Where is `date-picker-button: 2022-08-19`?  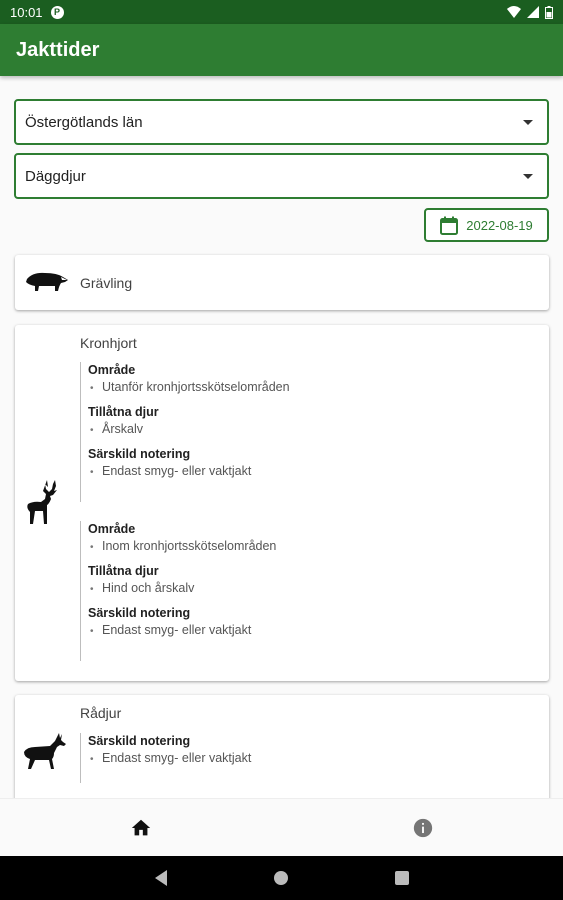 date-picker-button: 2022-08-19 is located at coordinates (486, 225).